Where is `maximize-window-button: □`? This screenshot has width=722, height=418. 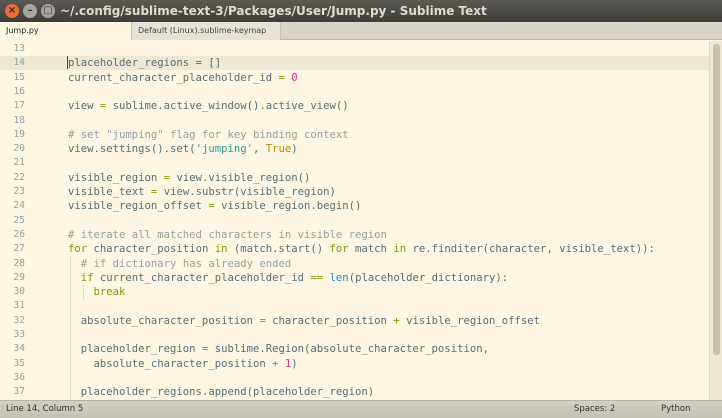
maximize-window-button: □ is located at coordinates (48, 11).